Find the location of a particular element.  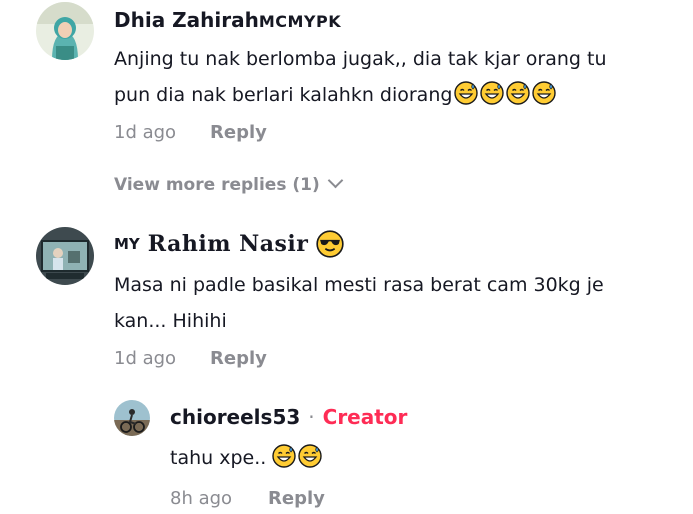

username: MY Rahim Nasir is located at coordinates (229, 244).